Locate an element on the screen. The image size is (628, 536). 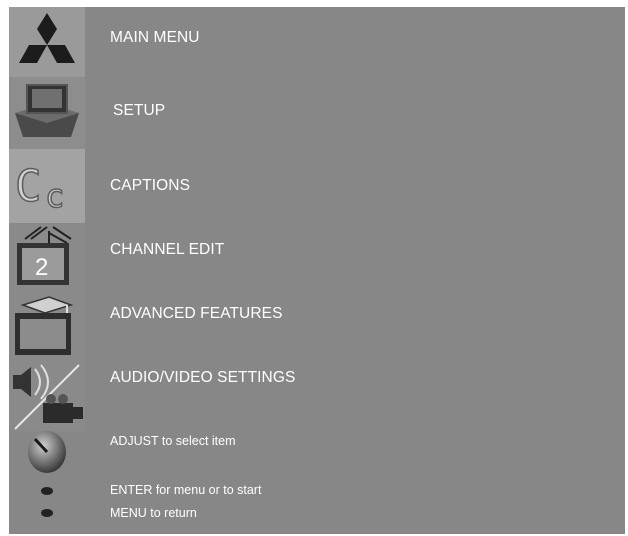
hint-enter: ENTER for menu or to start is located at coordinates (186, 490).